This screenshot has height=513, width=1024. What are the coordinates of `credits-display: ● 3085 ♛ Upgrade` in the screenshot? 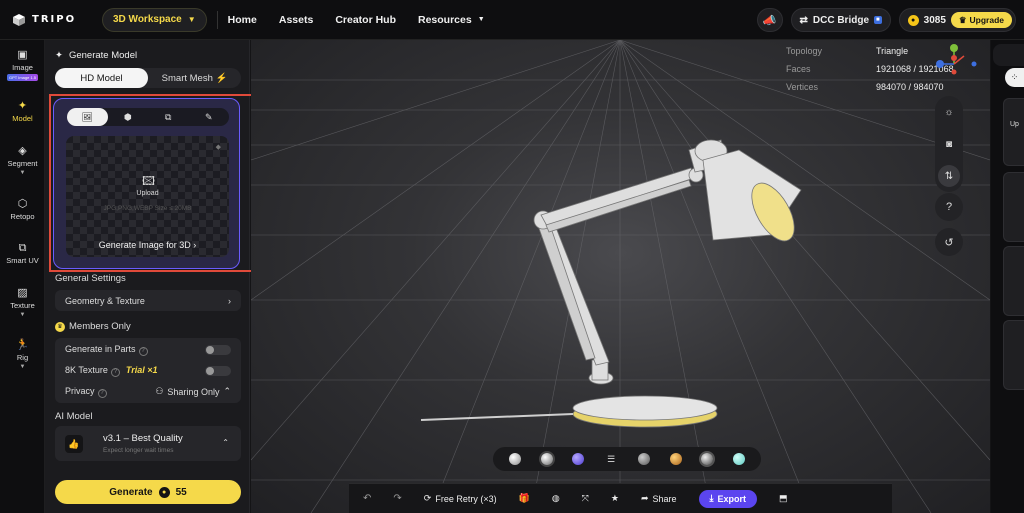 It's located at (957, 20).